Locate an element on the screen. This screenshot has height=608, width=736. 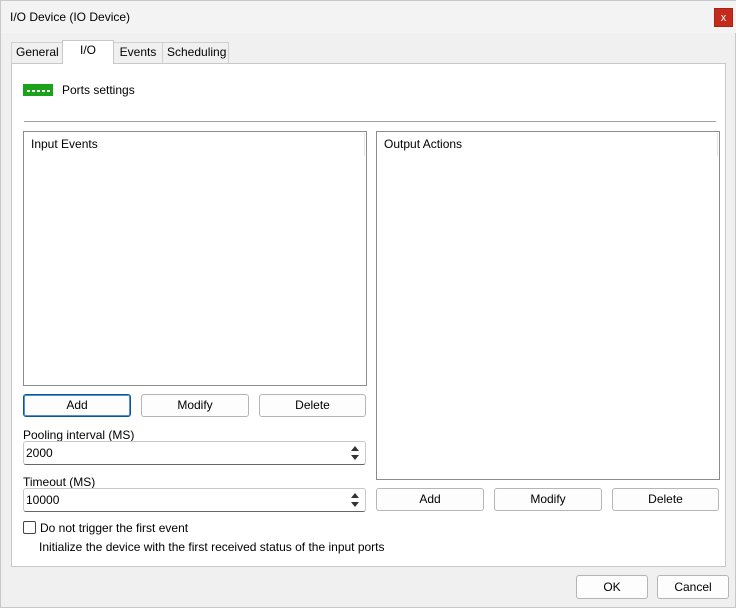
first-event-checkbox is located at coordinates (29, 527).